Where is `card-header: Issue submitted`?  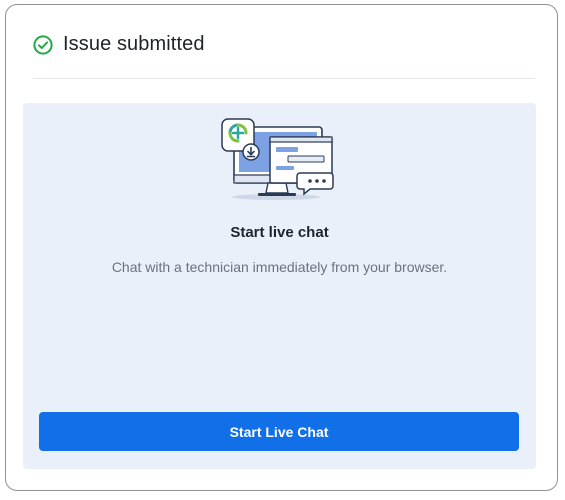
card-header: Issue submitted is located at coordinates (284, 53).